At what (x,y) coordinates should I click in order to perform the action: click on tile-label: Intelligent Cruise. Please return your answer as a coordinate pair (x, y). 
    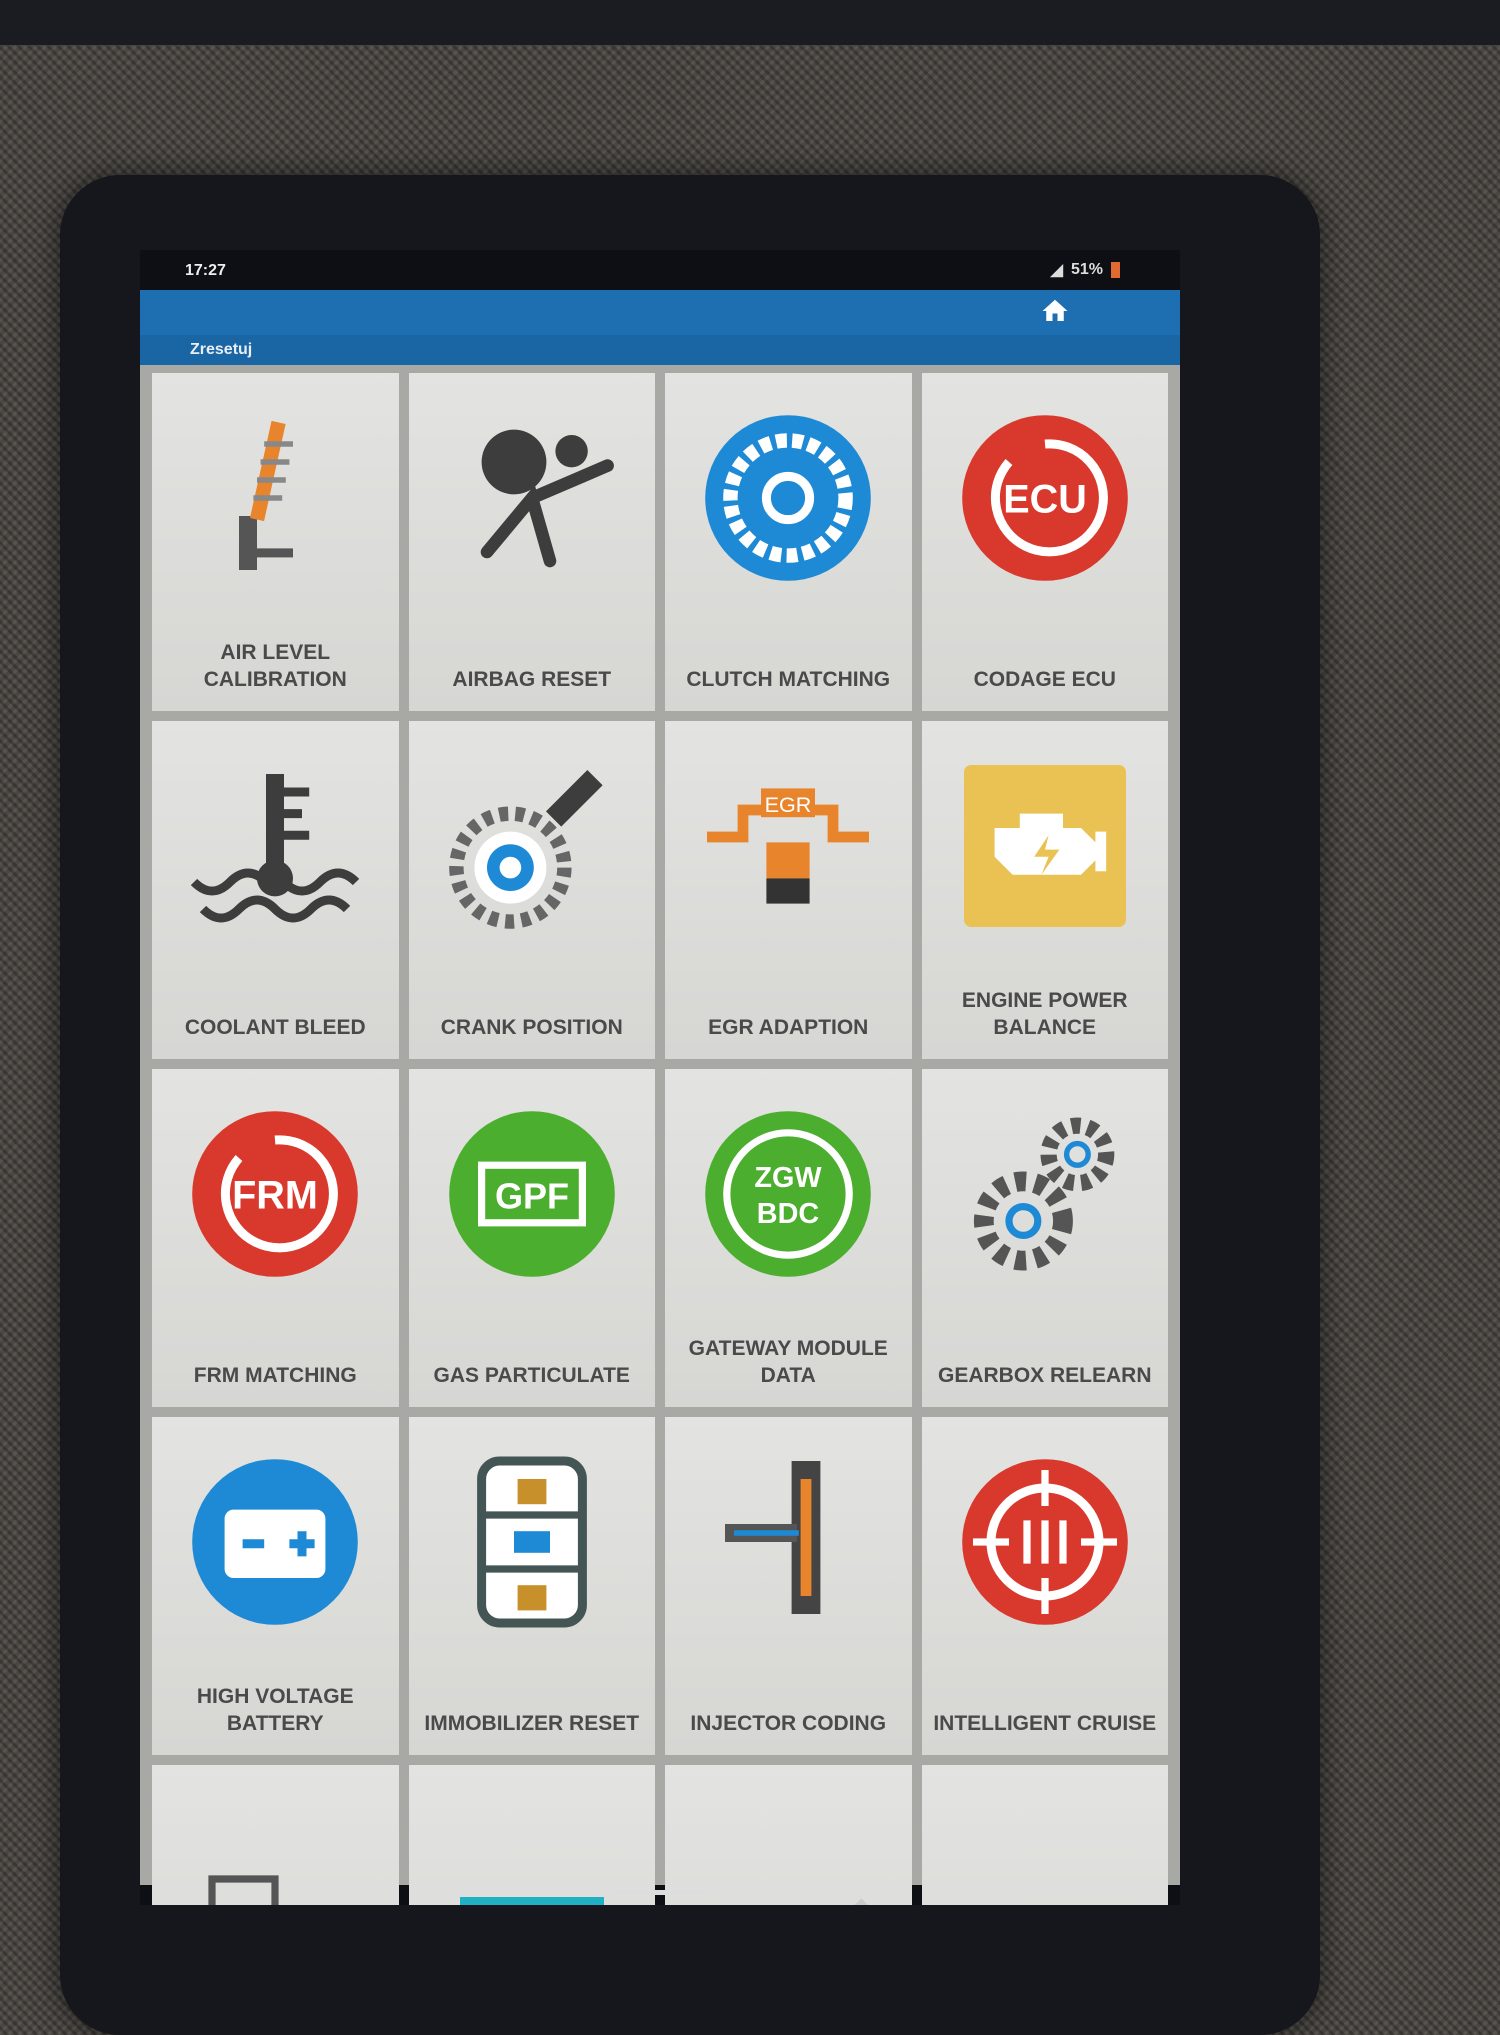
    Looking at the image, I should click on (1045, 1723).